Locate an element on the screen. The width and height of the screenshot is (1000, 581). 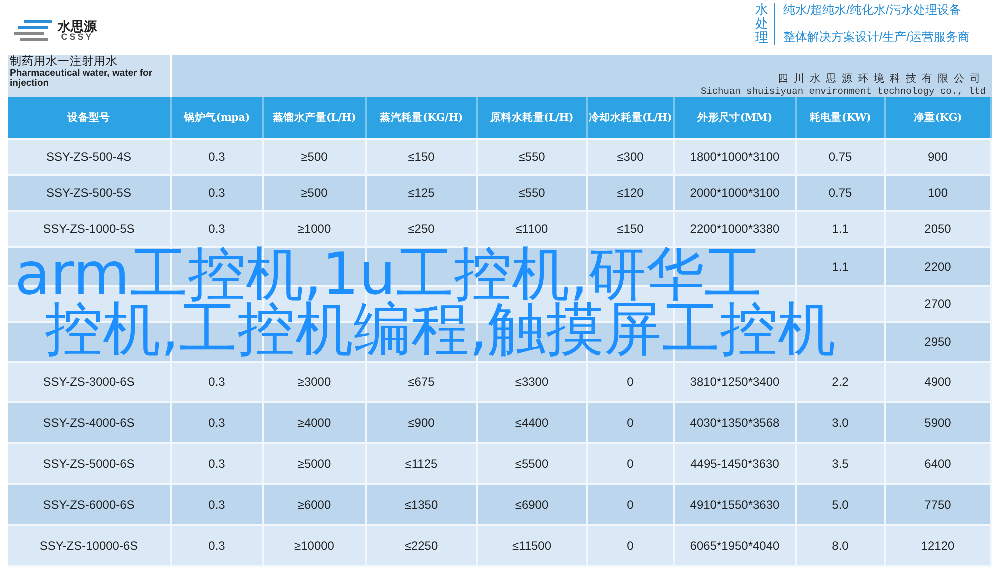
table-cell: 7750 is located at coordinates (939, 504).